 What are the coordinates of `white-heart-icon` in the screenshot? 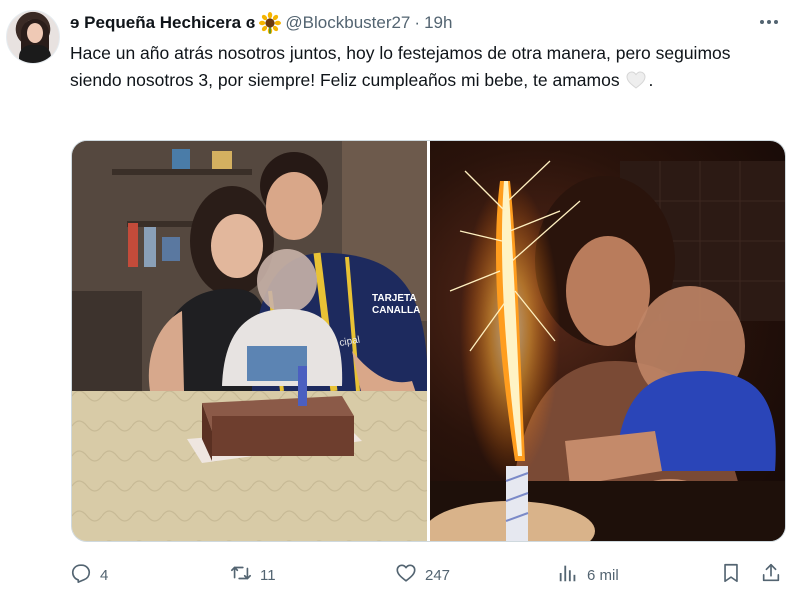 It's located at (636, 79).